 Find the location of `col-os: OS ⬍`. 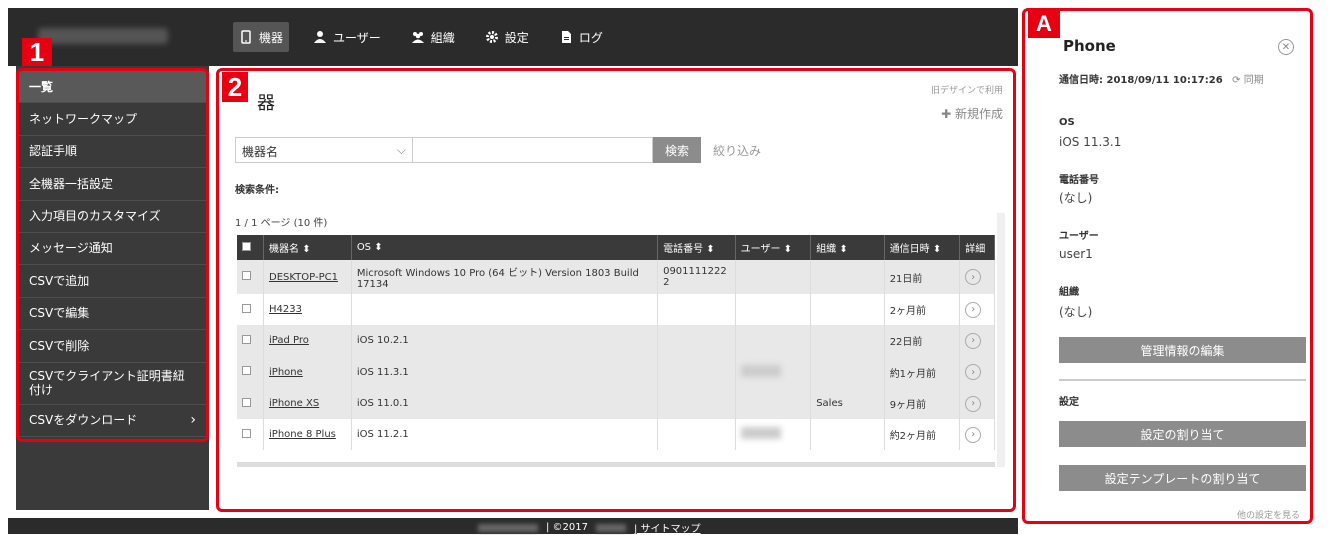

col-os: OS ⬍ is located at coordinates (505, 247).